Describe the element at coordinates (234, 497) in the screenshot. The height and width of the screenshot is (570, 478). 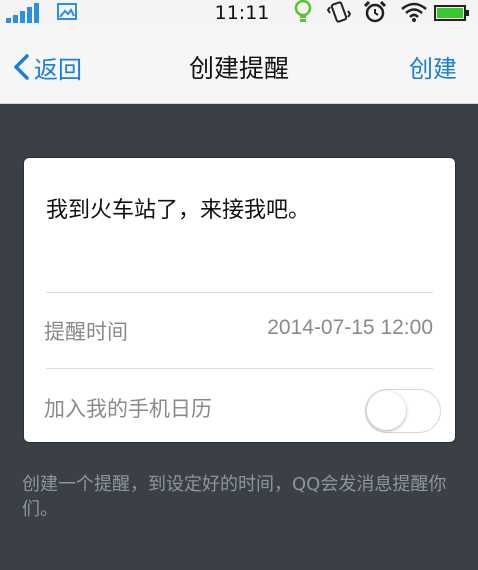
I see `footnote-text: 创建一个提醒，到设定好的时间，QQ会发消息提醒你们。` at that location.